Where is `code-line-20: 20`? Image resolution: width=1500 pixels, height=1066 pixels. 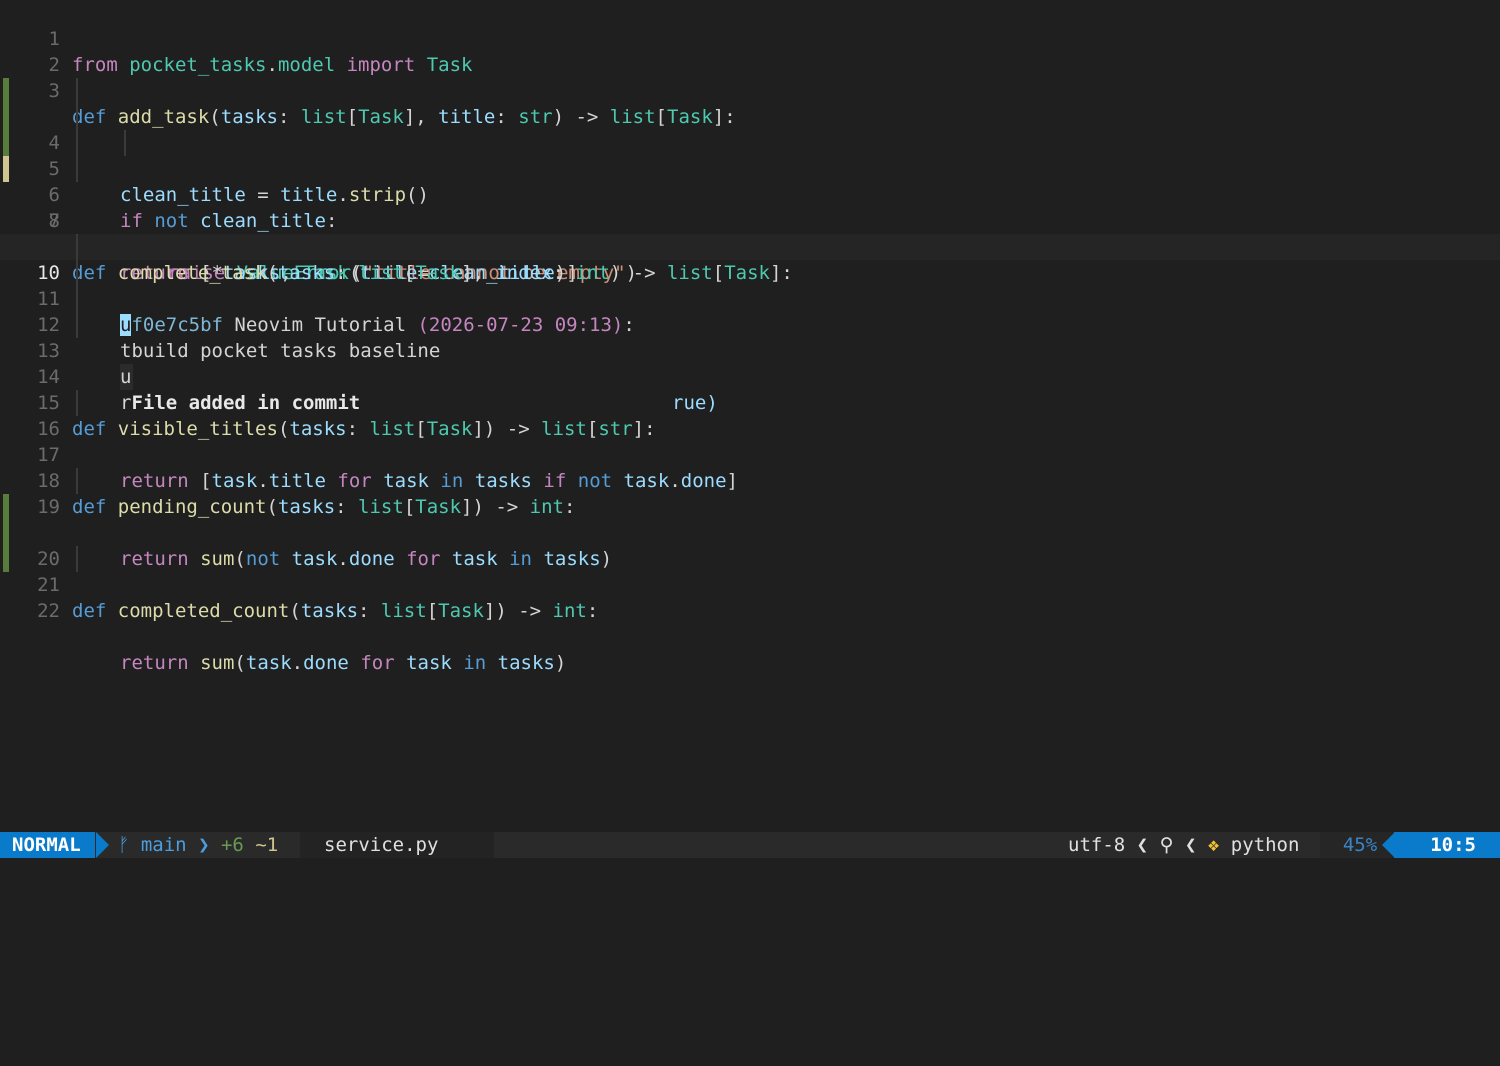
code-line-20: 20 is located at coordinates (750, 532).